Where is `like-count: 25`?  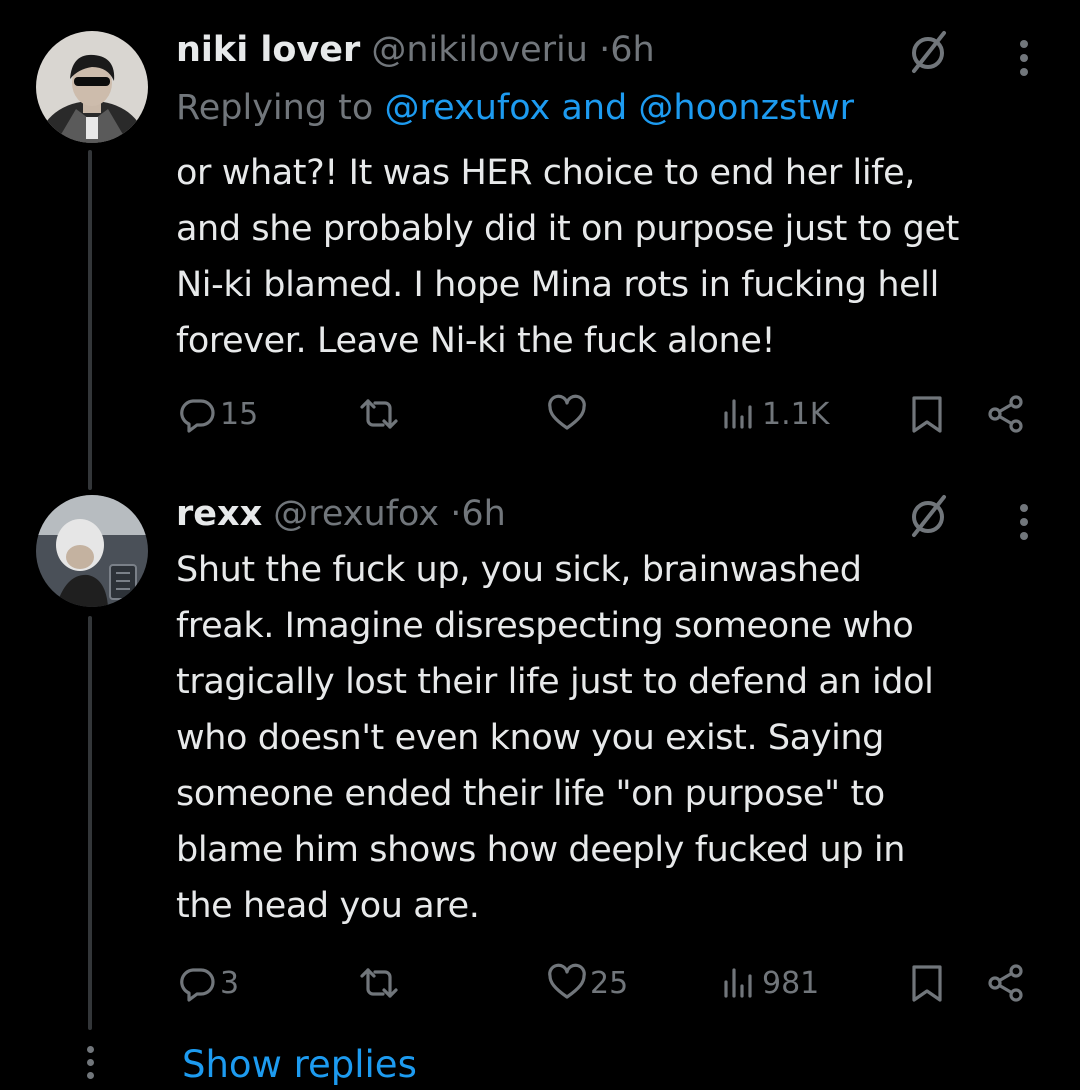
like-count: 25 is located at coordinates (609, 983).